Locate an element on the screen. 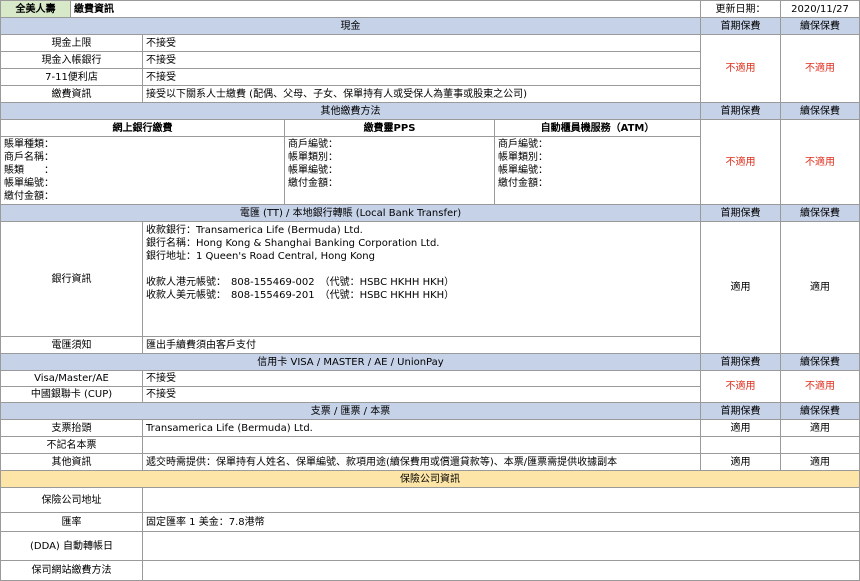  pps-line: 帳單類別： is located at coordinates (313, 157).